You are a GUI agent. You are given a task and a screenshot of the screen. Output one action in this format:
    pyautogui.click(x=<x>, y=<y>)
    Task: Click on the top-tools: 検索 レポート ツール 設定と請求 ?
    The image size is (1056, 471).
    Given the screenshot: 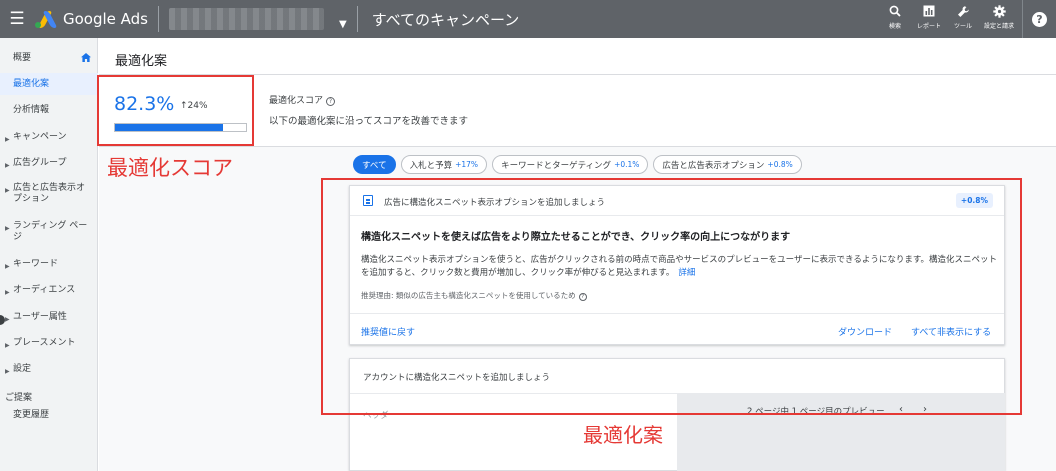 What is the action you would take?
    pyautogui.click(x=967, y=19)
    